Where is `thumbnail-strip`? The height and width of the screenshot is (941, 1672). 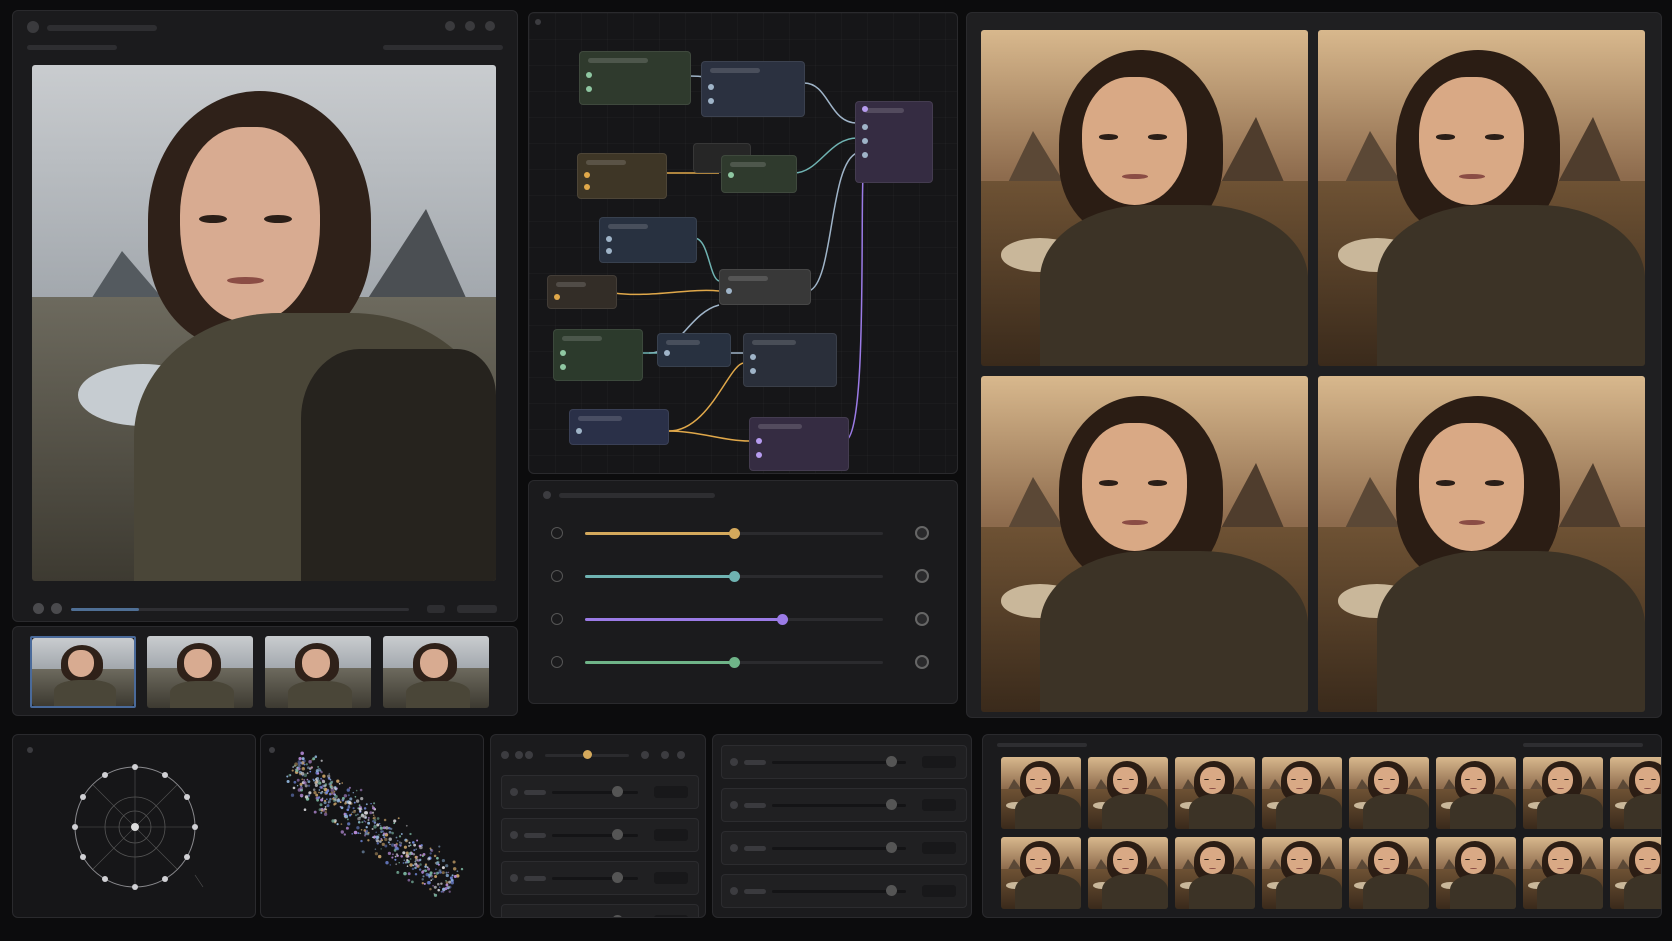
thumbnail-strip is located at coordinates (265, 671).